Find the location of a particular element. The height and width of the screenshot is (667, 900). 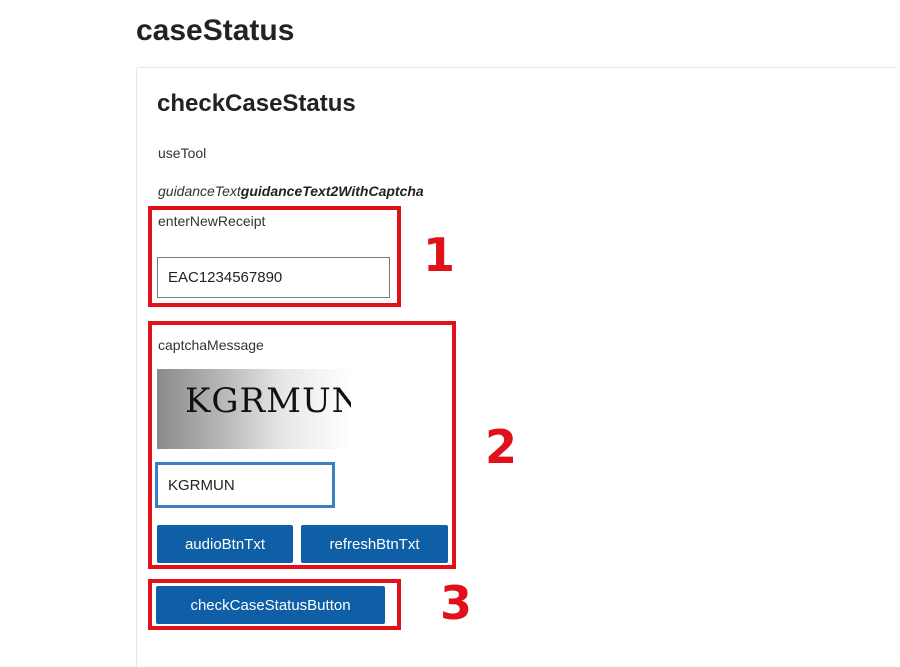

receipt-number-input is located at coordinates (273, 277).